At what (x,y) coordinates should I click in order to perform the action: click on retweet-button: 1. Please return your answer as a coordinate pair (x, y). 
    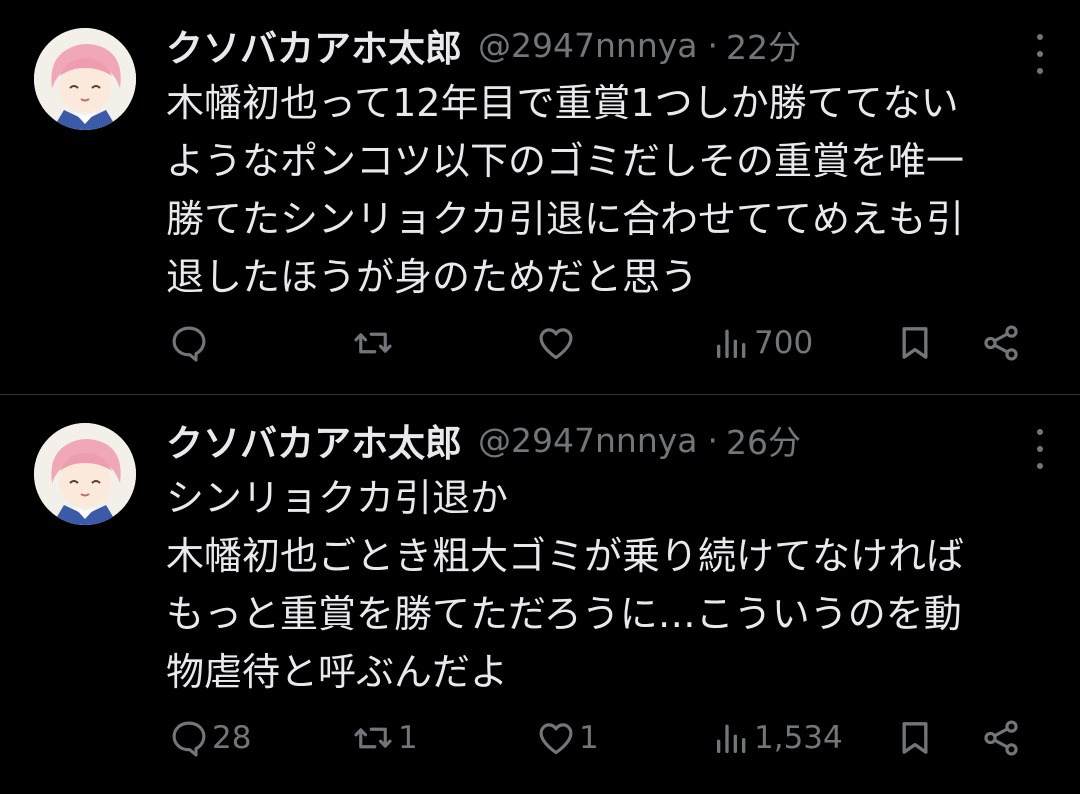
    Looking at the image, I should click on (384, 738).